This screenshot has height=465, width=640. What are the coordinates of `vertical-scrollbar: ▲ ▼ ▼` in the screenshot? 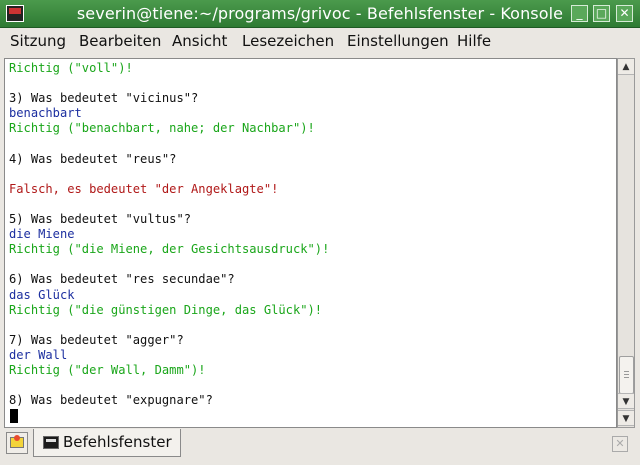 It's located at (626, 243).